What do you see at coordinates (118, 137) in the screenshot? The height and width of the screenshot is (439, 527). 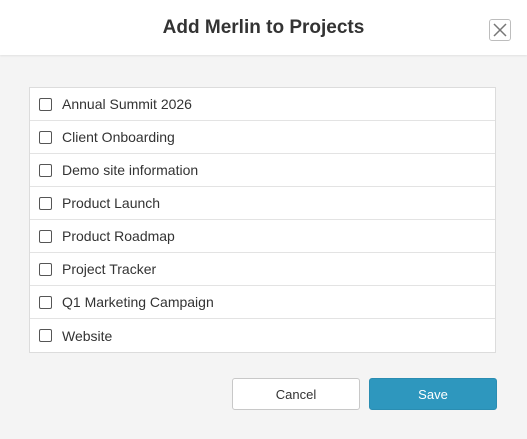 I see `project-label: Client Onboarding` at bounding box center [118, 137].